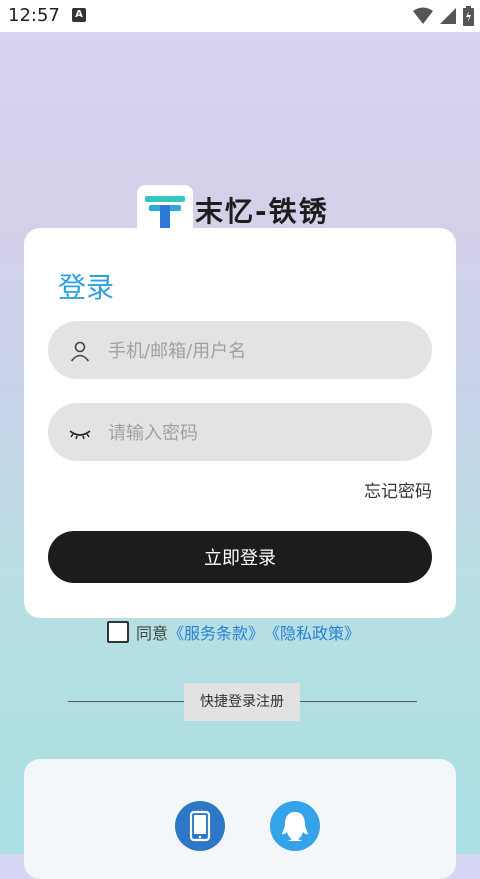  Describe the element at coordinates (80, 433) in the screenshot. I see `eye-closed-icon` at that location.